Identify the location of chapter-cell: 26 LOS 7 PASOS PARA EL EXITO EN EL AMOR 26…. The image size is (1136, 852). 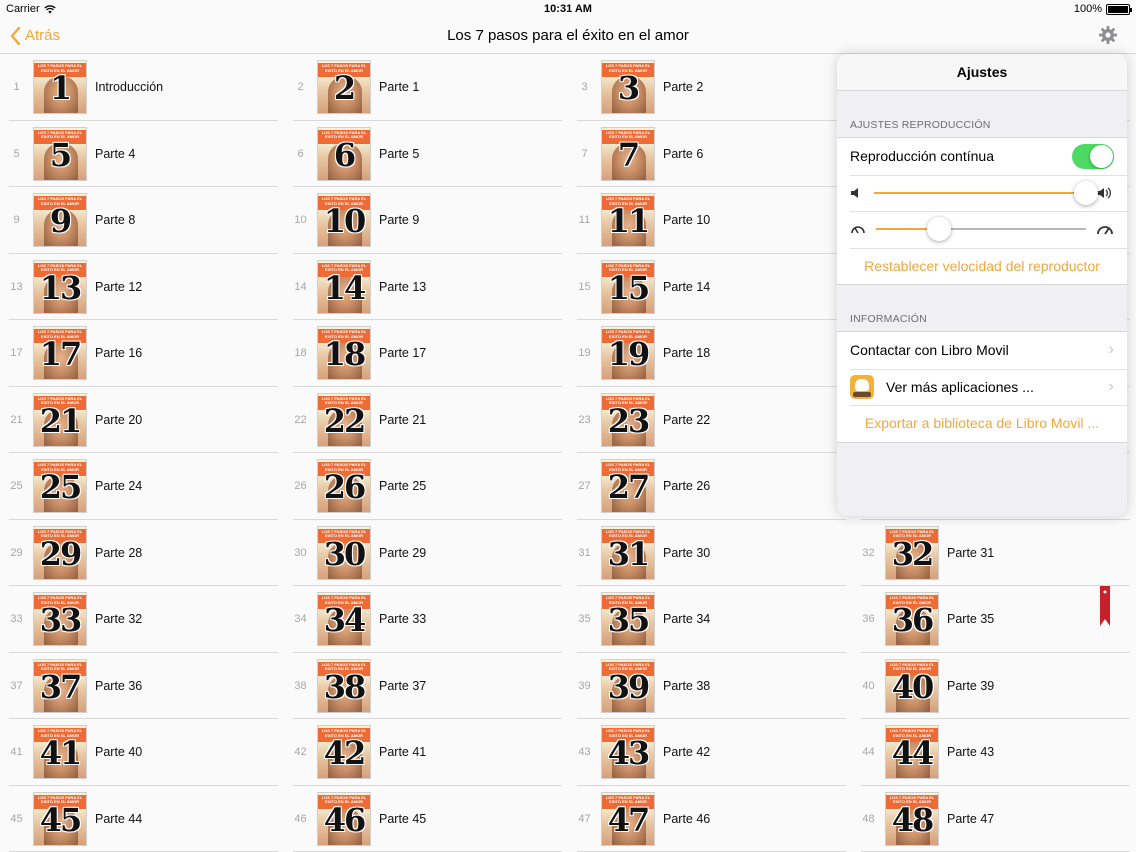
(426, 486).